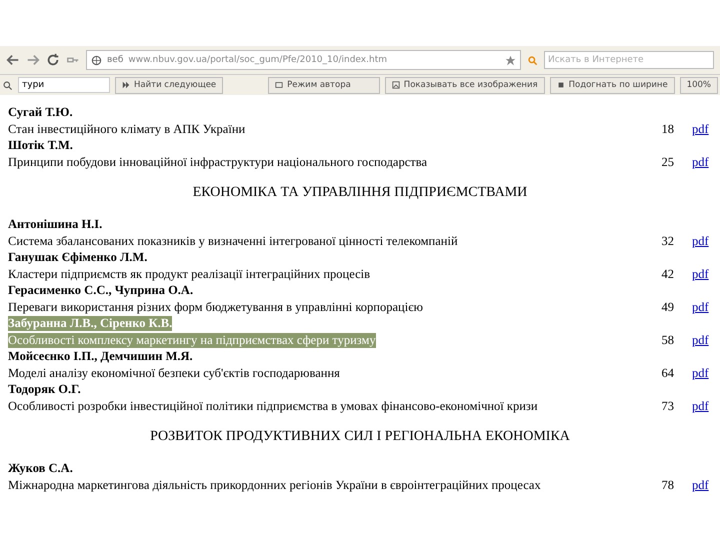 The height and width of the screenshot is (540, 720). What do you see at coordinates (90, 323) in the screenshot?
I see `authors-text: Забуранна Л.В., Сіренко К.В.` at bounding box center [90, 323].